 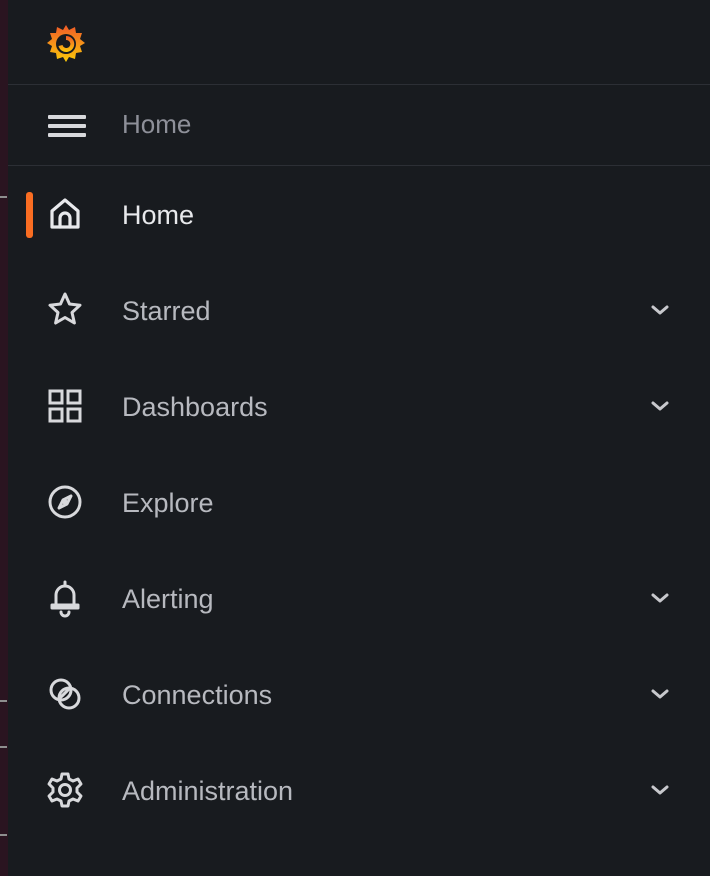 I want to click on nav-item-label: Starred, so click(x=166, y=311).